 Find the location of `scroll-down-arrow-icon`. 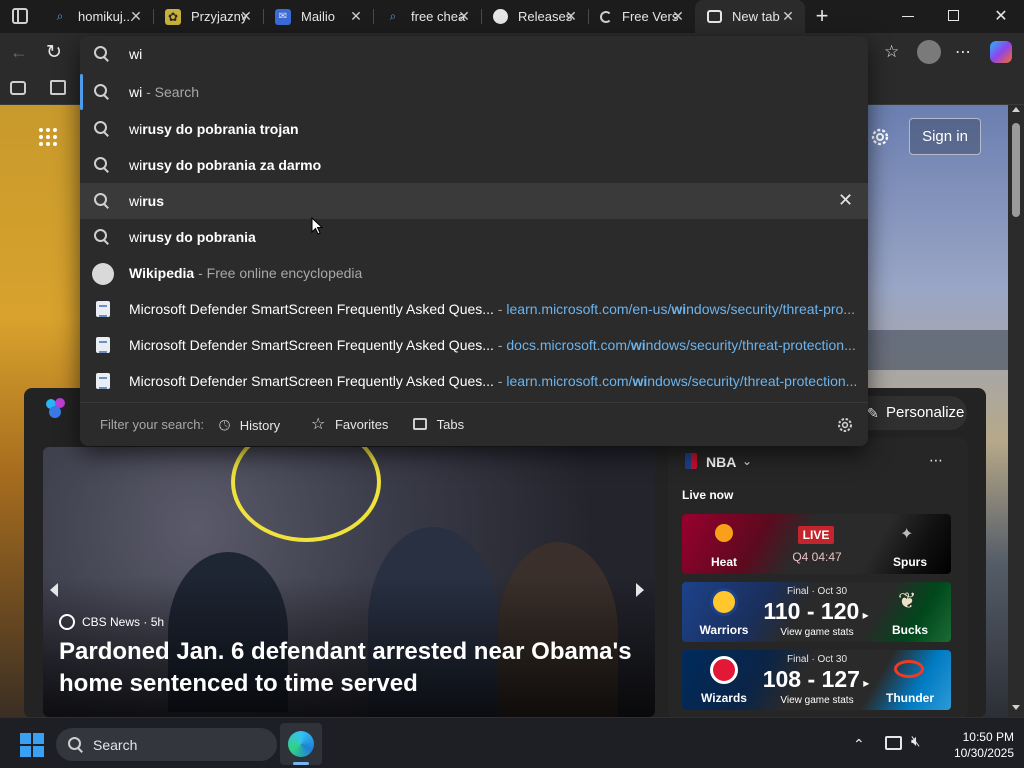

scroll-down-arrow-icon is located at coordinates (1016, 707).